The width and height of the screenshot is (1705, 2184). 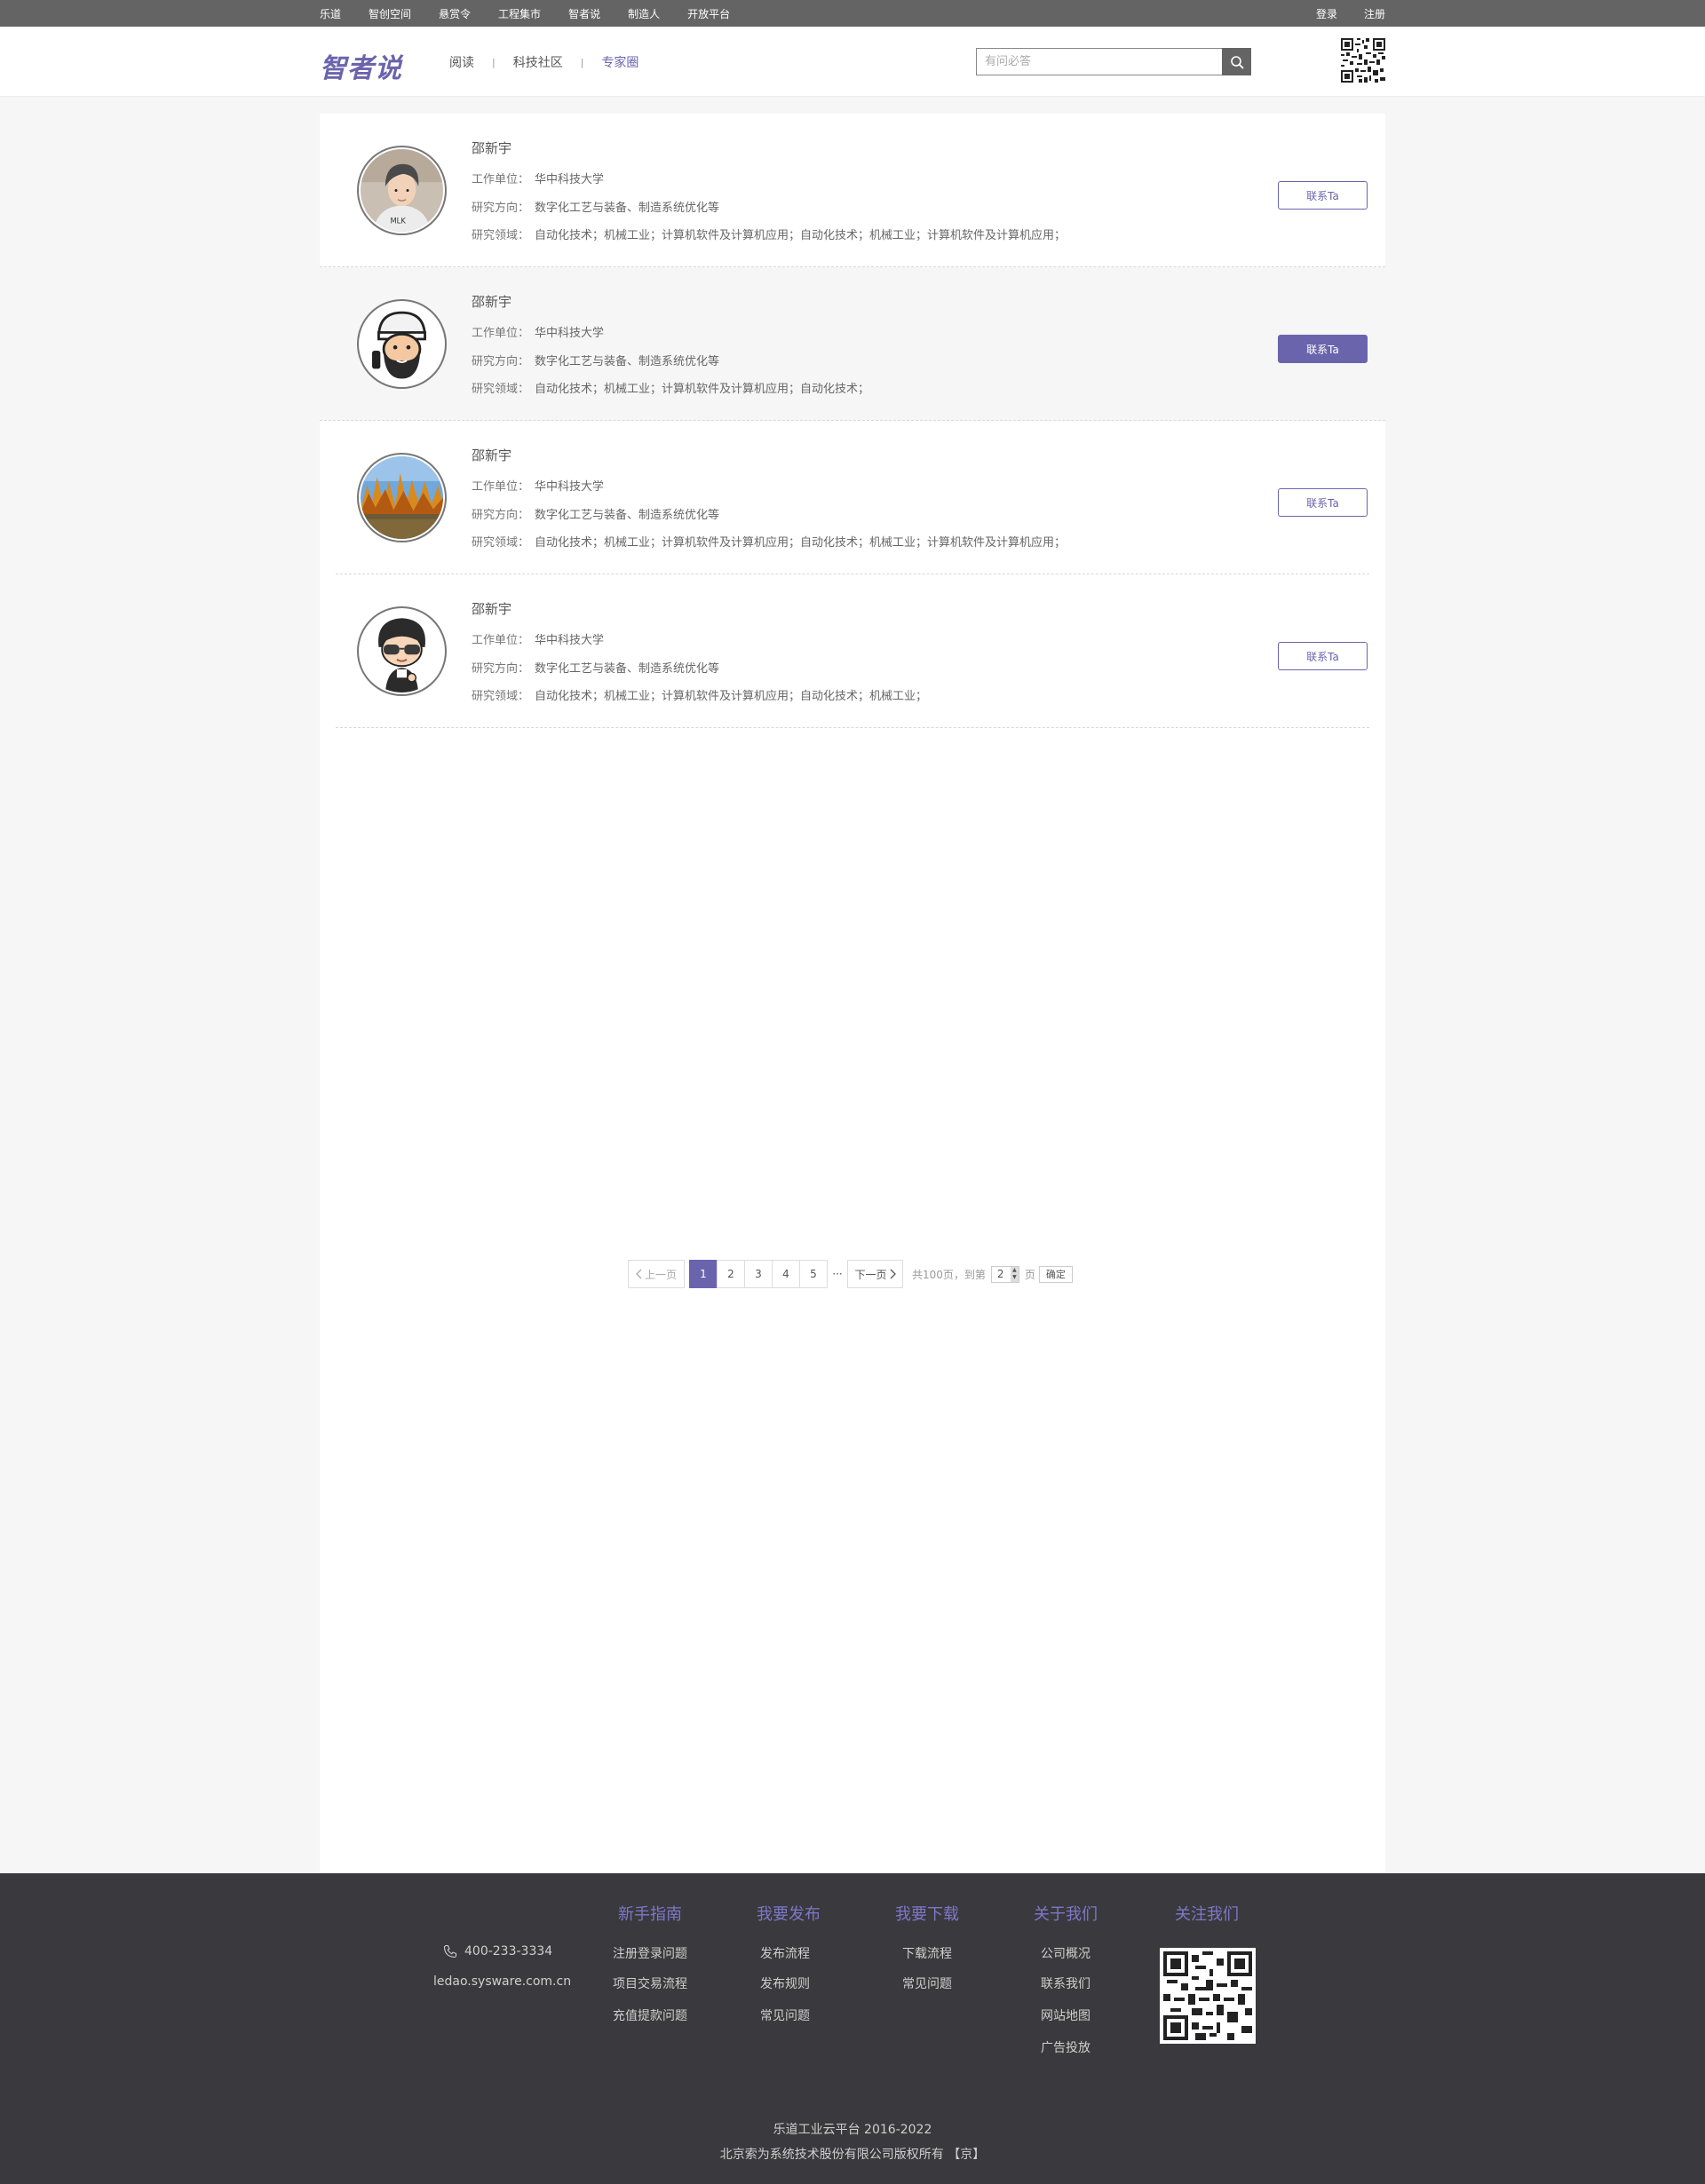 What do you see at coordinates (450, 1951) in the screenshot?
I see `phone-icon` at bounding box center [450, 1951].